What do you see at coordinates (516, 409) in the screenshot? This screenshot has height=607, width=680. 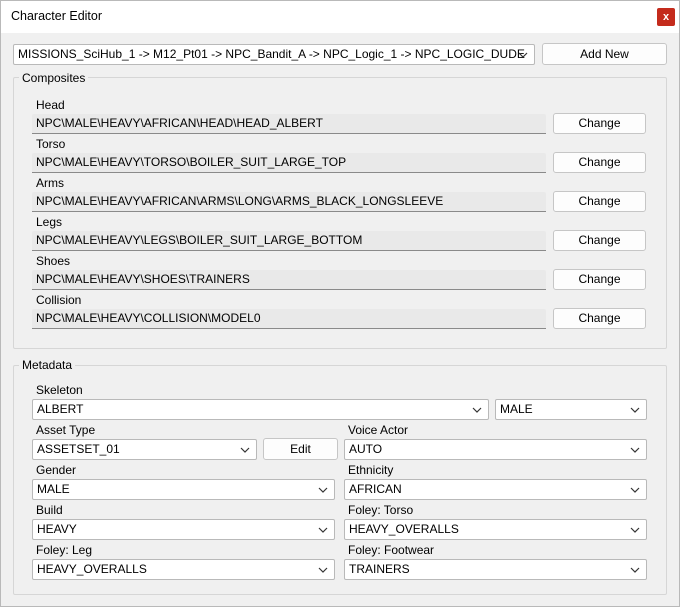 I see `skeleton-sex-value: MALE` at bounding box center [516, 409].